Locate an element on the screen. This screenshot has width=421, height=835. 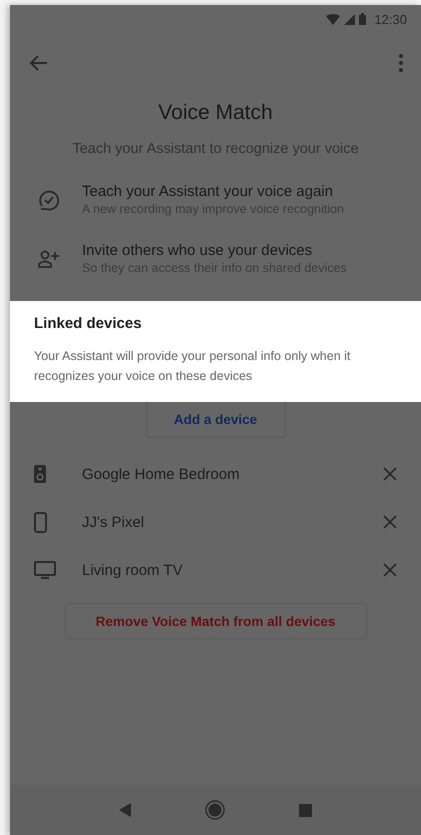
signal-icon is located at coordinates (350, 19).